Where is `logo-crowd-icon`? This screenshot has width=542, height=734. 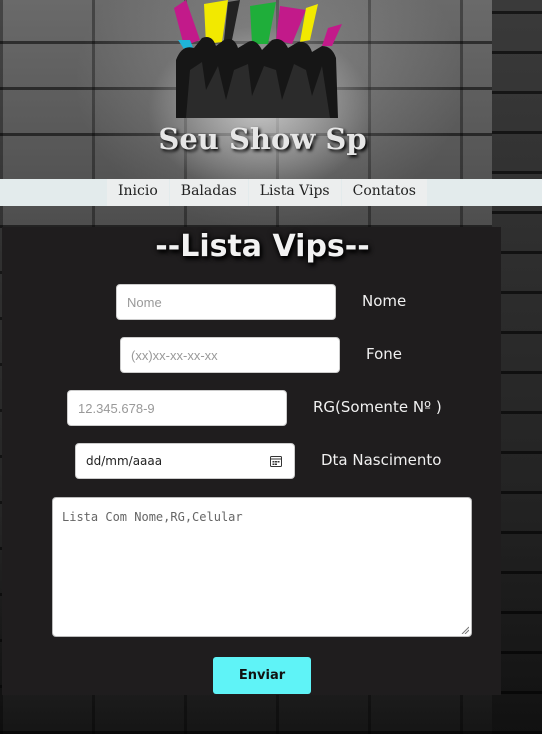
logo-crowd-icon is located at coordinates (258, 59).